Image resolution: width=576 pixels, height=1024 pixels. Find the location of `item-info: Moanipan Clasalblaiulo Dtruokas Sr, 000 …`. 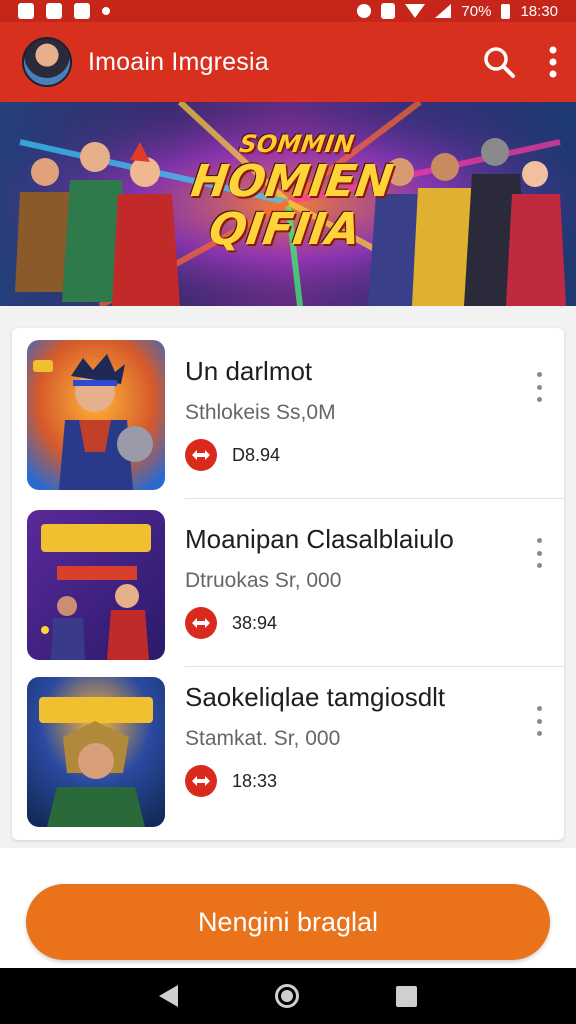

item-info: Moanipan Clasalblaiulo Dtruokas Sr, 000 … is located at coordinates (344, 581).